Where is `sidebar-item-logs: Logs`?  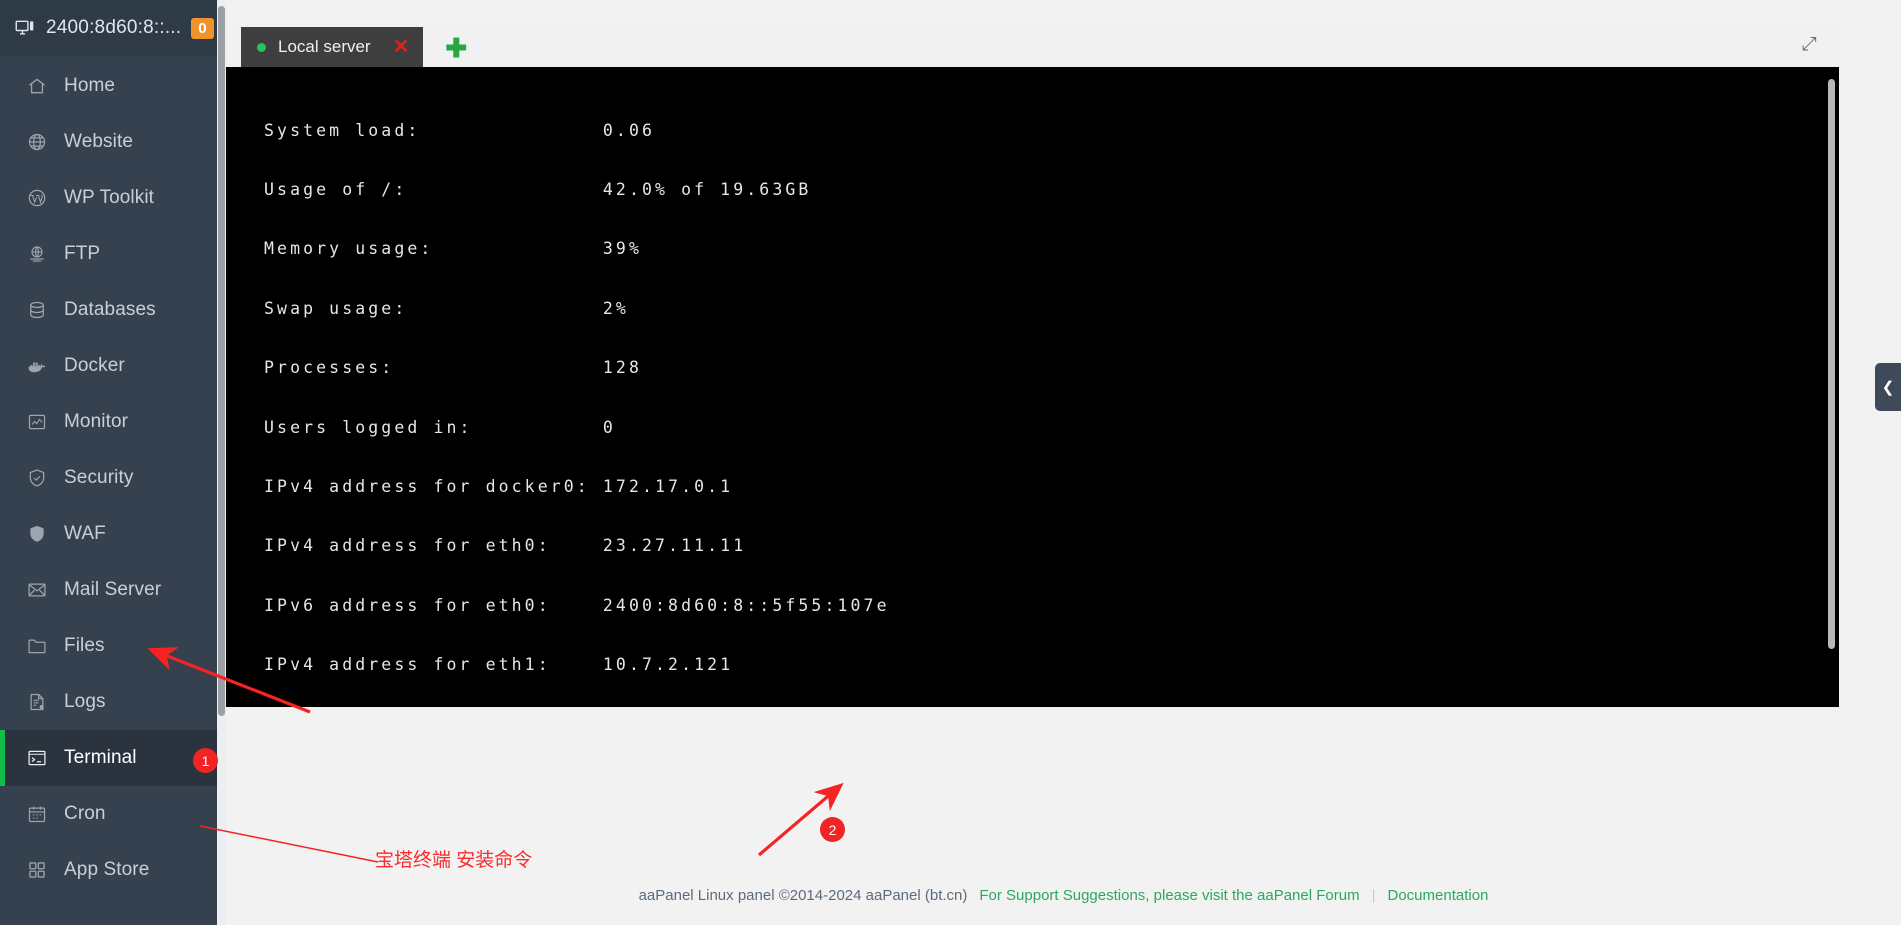
sidebar-item-logs: Logs is located at coordinates (113, 702).